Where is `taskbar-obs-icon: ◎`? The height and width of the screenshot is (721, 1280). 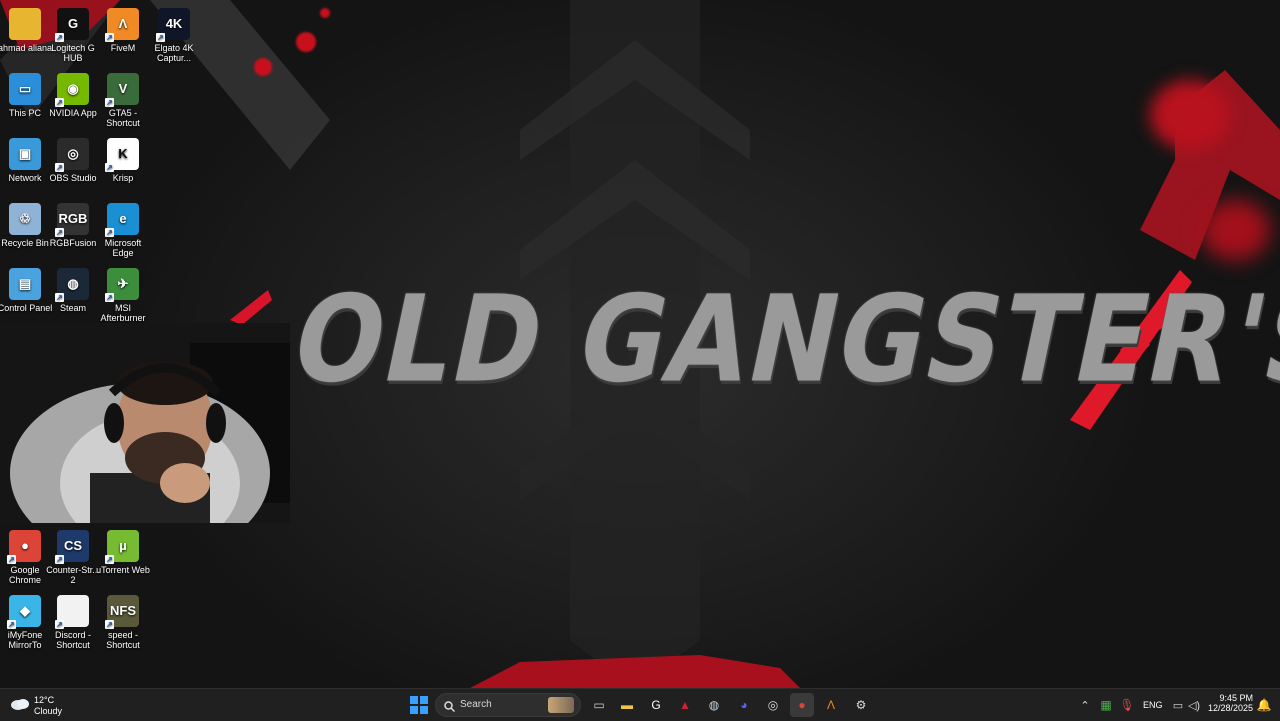 taskbar-obs-icon: ◎ is located at coordinates (773, 705).